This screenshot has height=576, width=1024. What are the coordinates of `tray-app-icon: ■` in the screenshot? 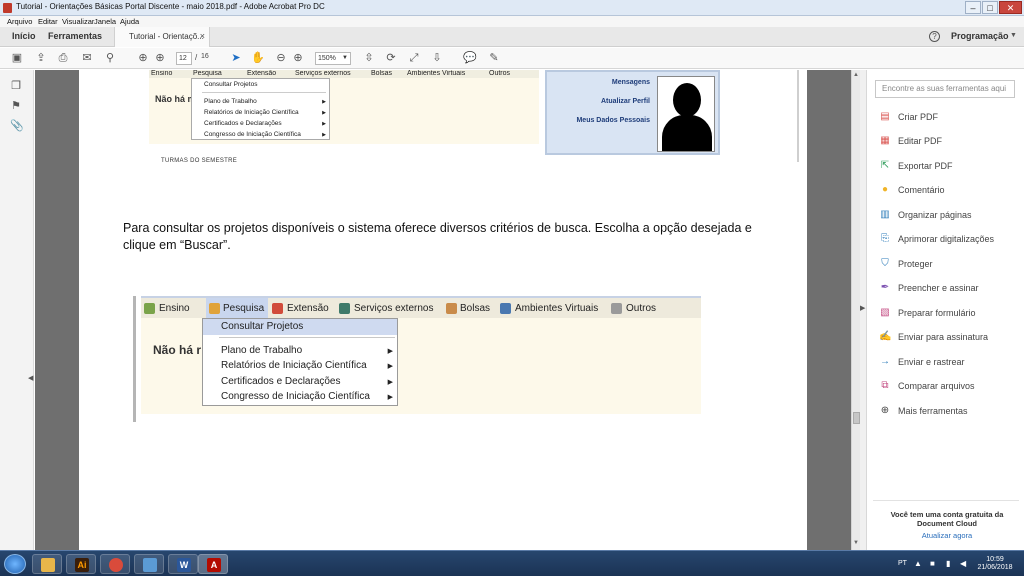 It's located at (932, 563).